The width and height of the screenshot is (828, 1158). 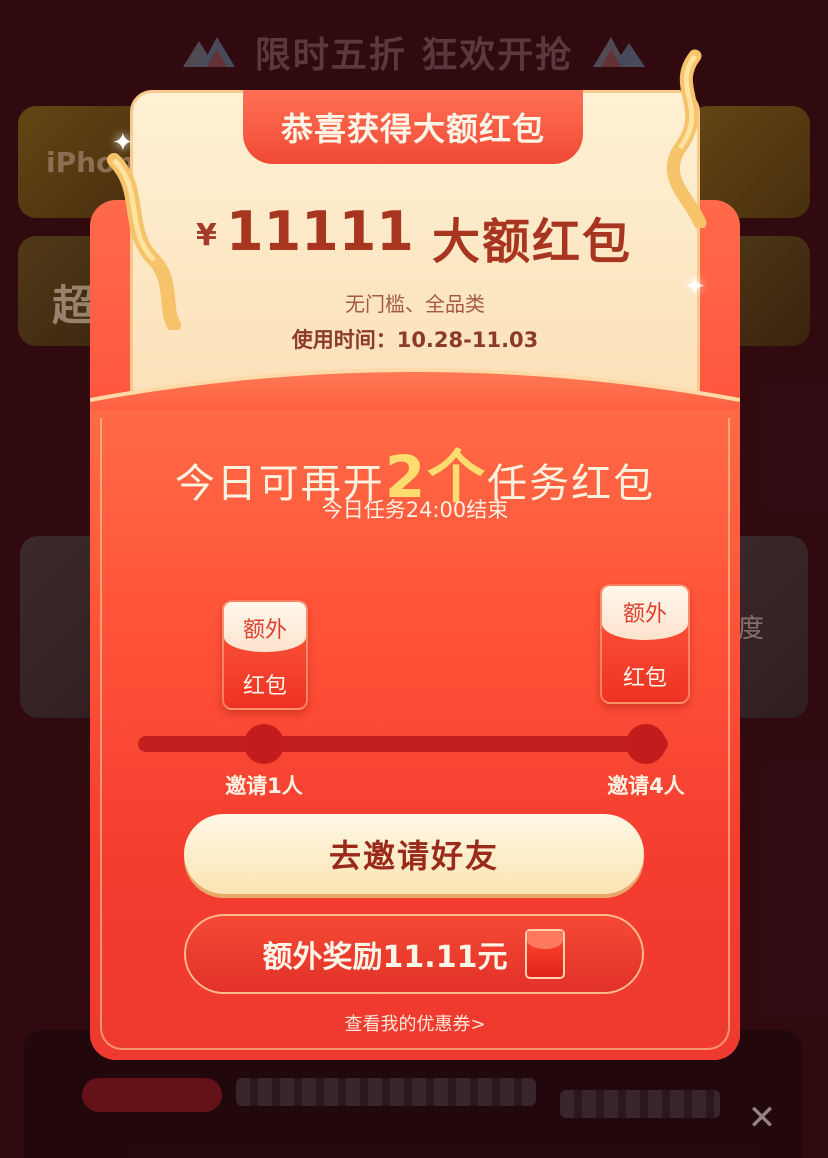 What do you see at coordinates (403, 744) in the screenshot?
I see `invite-progress-bar` at bounding box center [403, 744].